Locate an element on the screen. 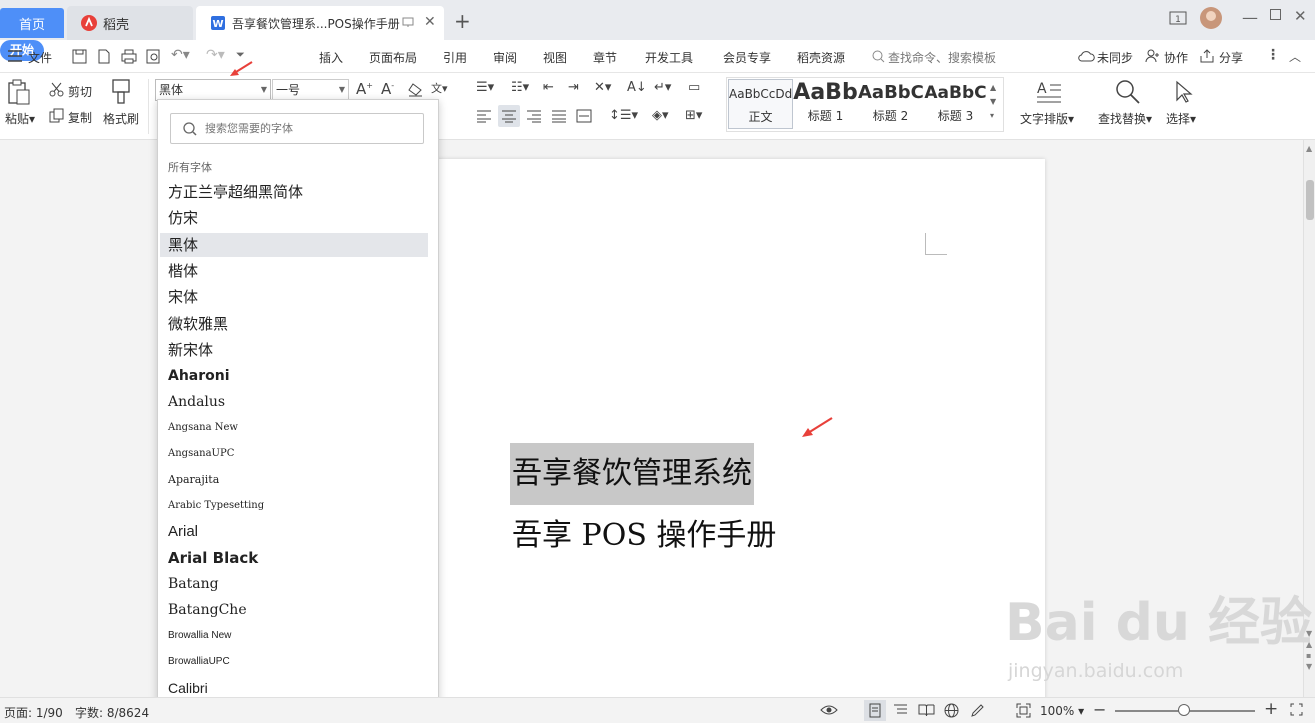  select-button: 选择▾ is located at coordinates (1181, 118).